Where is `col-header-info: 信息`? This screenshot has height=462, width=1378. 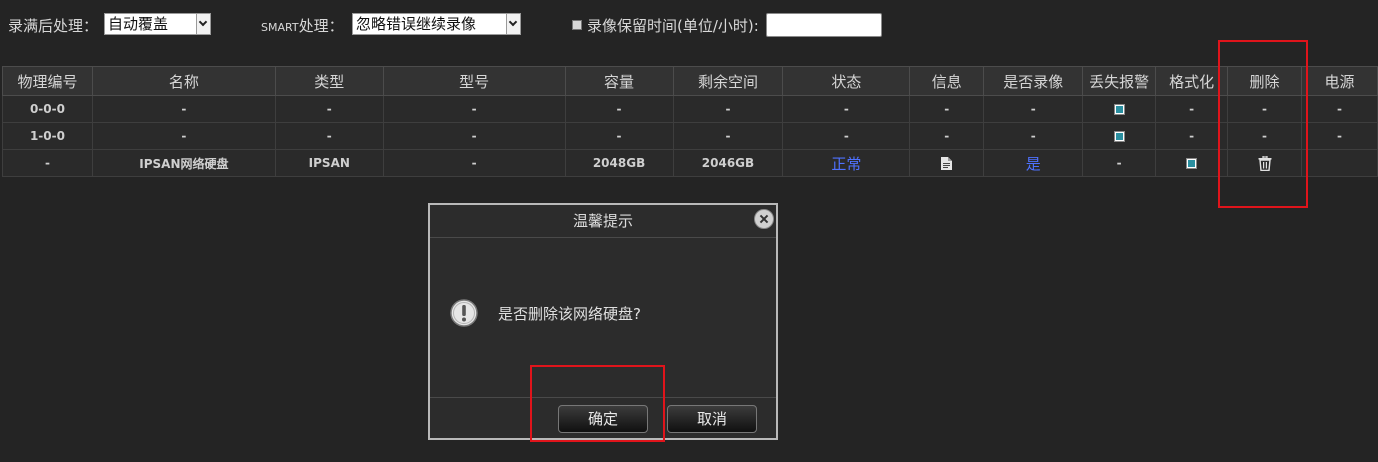
col-header-info: 信息 is located at coordinates (947, 81).